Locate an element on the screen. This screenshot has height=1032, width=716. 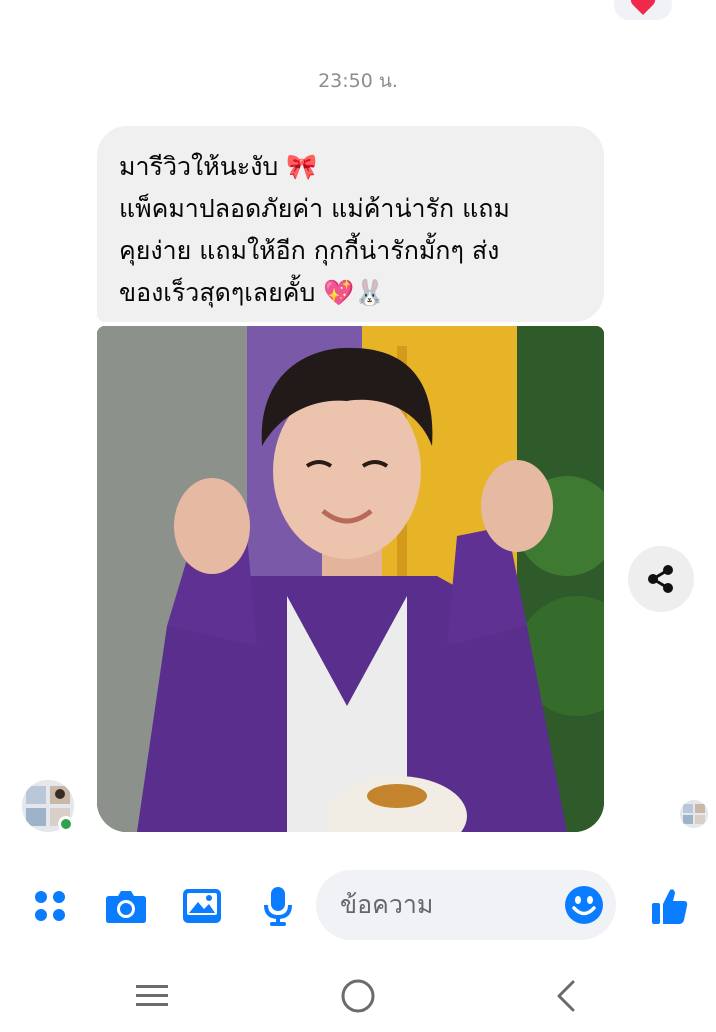
seen-receipt-avatar is located at coordinates (694, 814).